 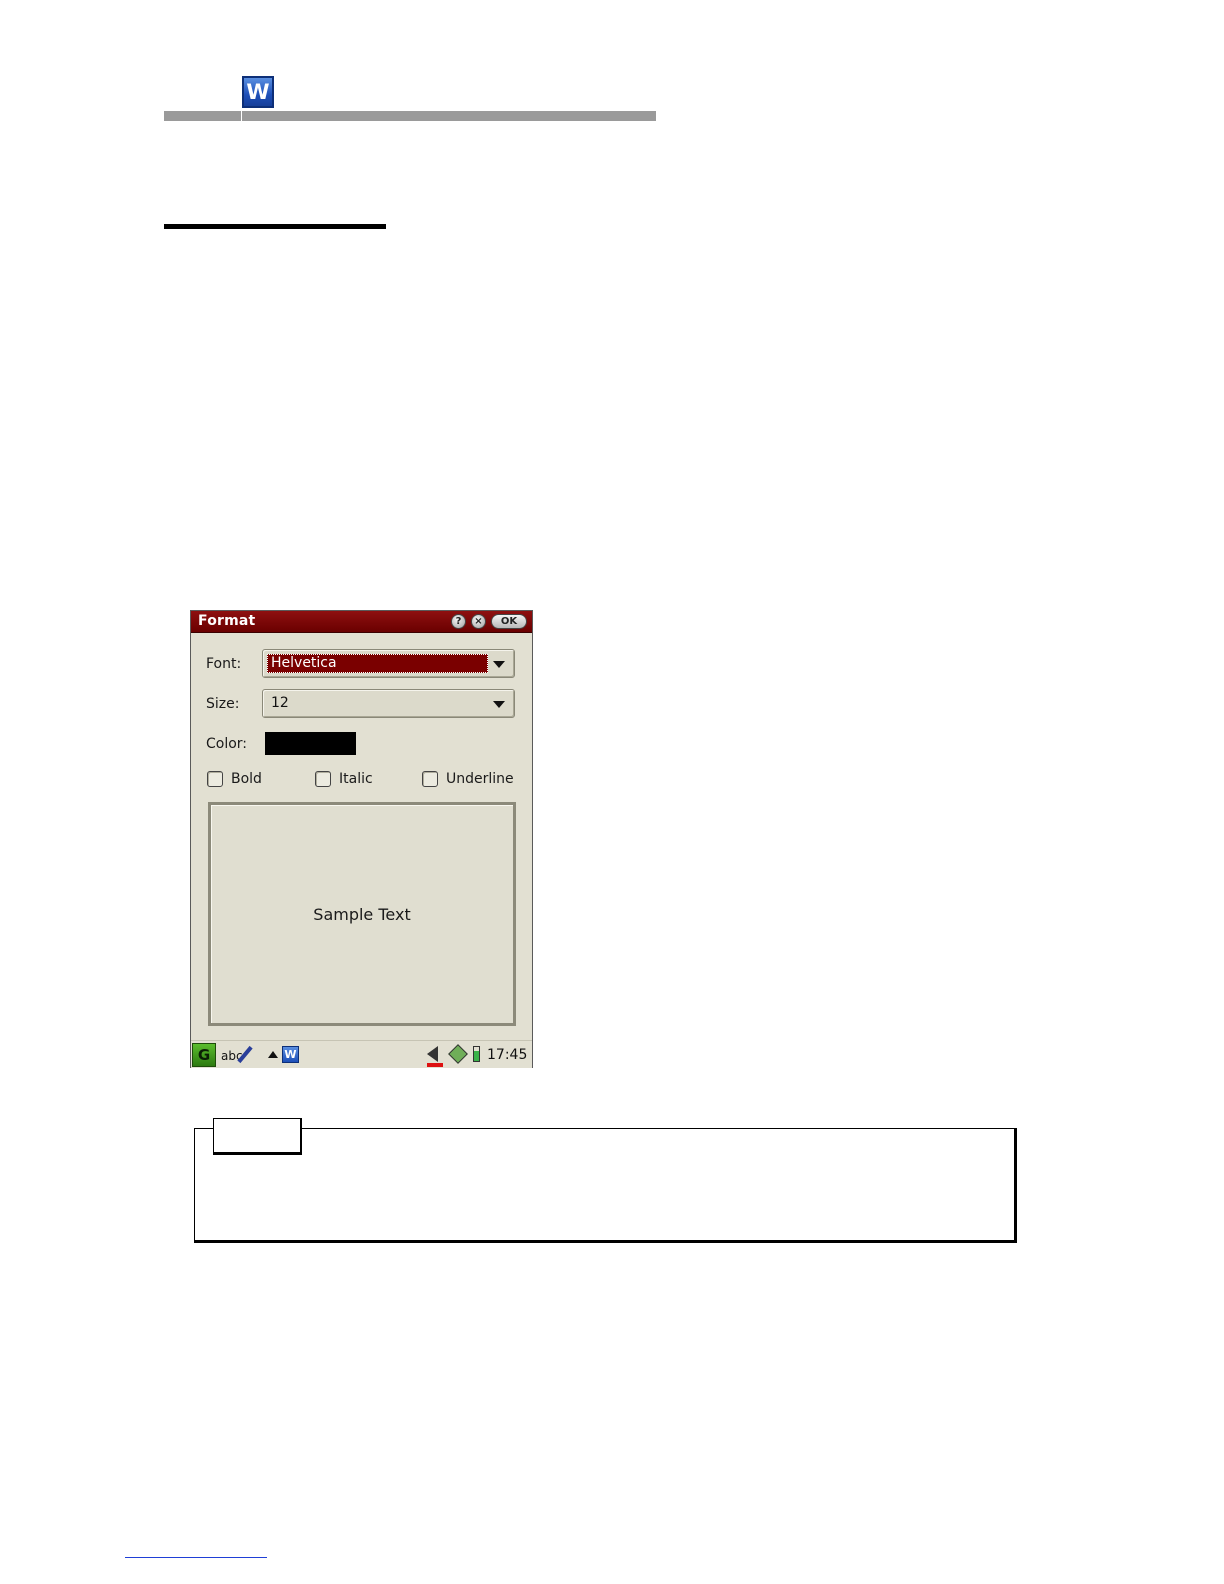 What do you see at coordinates (310, 743) in the screenshot?
I see `color-swatch` at bounding box center [310, 743].